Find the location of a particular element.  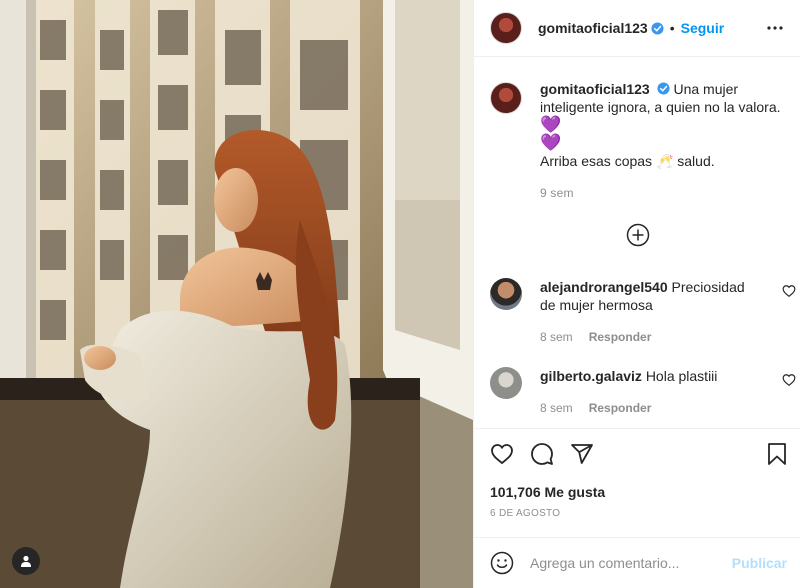

action-bar is located at coordinates (639, 455).